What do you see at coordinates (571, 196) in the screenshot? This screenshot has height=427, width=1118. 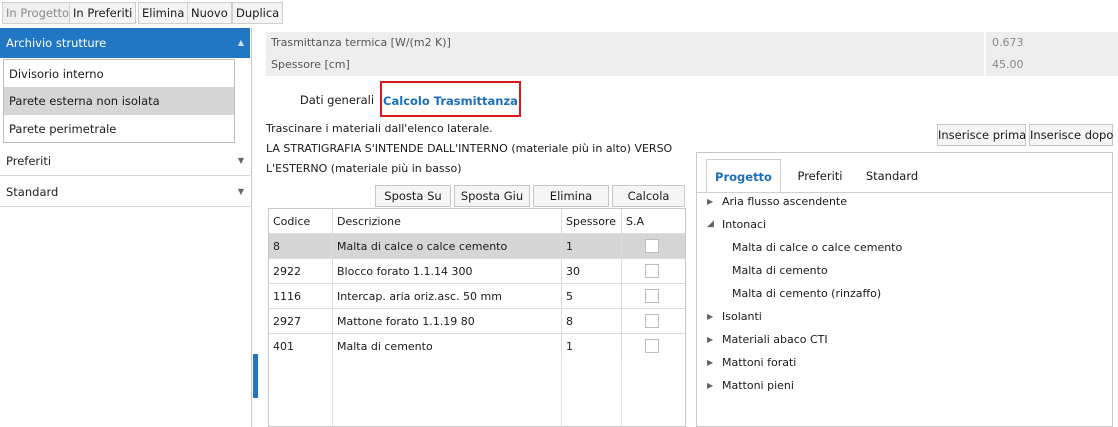 I see `elimina-layer-button: Elimina` at bounding box center [571, 196].